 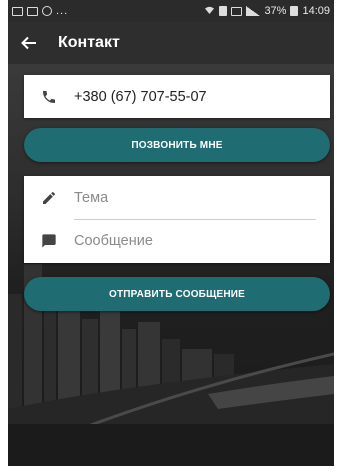 I want to click on status-bar: ... 37% 14:09, so click(x=171, y=11).